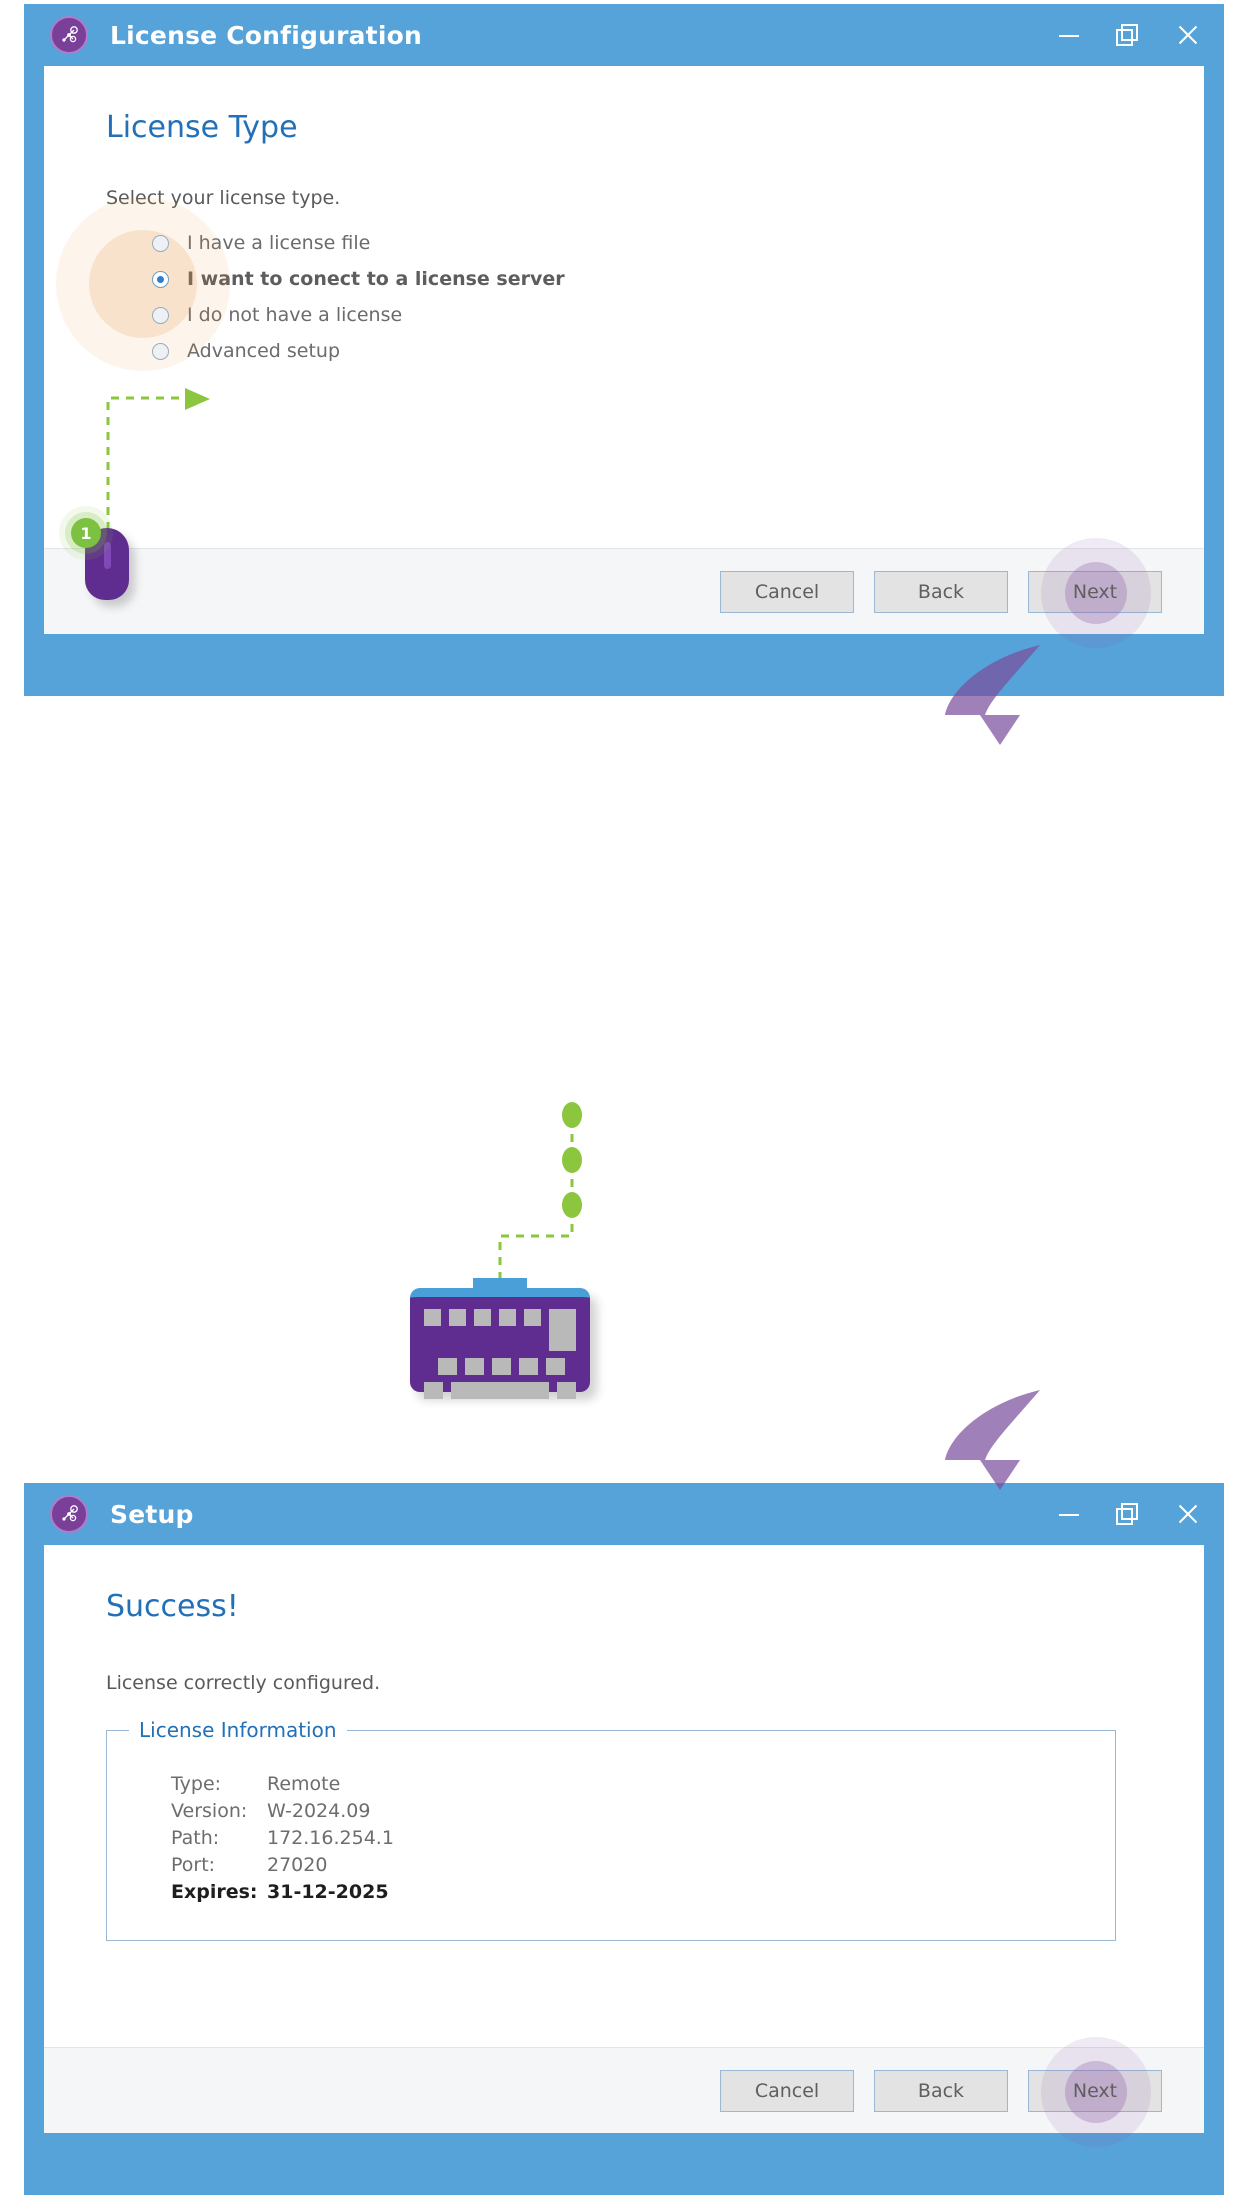 The height and width of the screenshot is (2200, 1246). I want to click on radio-option-advanced-setup: Advanced setup, so click(647, 351).